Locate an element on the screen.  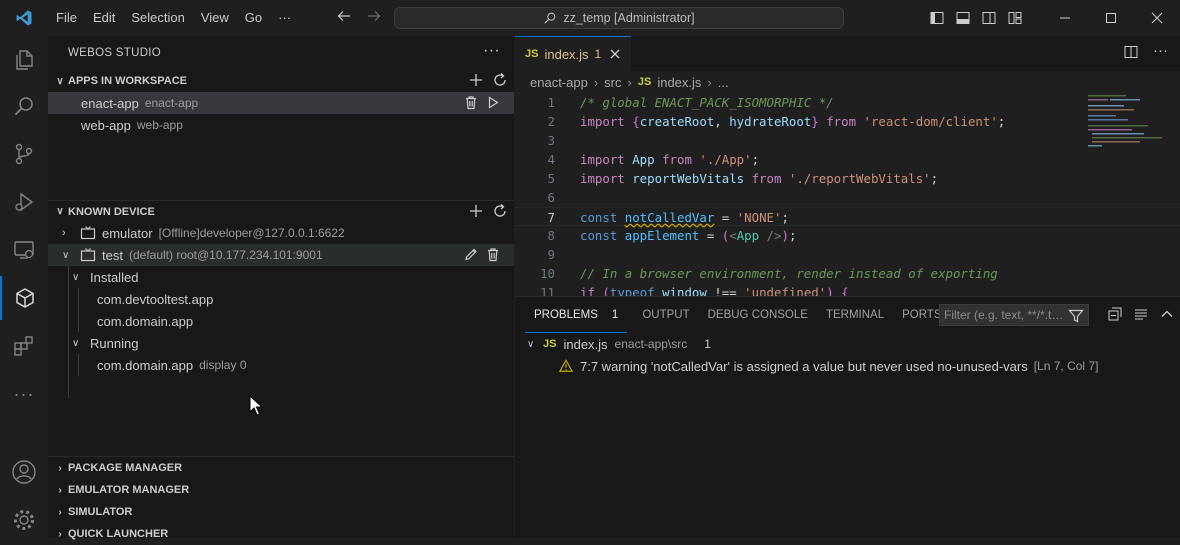
add-device-icon is located at coordinates (476, 211).